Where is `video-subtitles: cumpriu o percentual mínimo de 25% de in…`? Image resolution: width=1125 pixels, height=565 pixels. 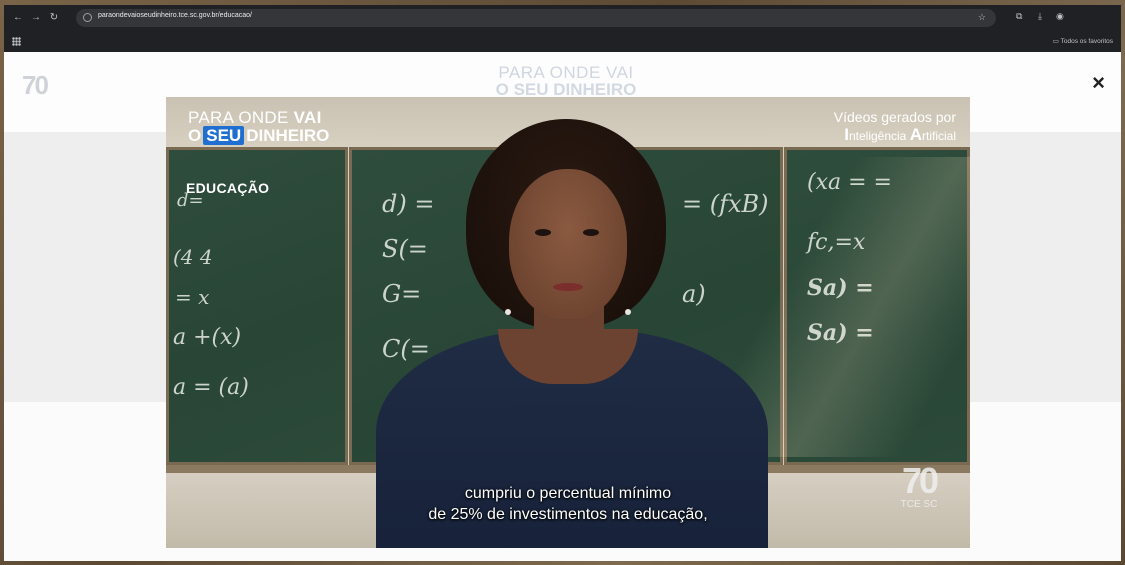
video-subtitles: cumpriu o percentual mínimo de 25% de in… is located at coordinates (568, 504).